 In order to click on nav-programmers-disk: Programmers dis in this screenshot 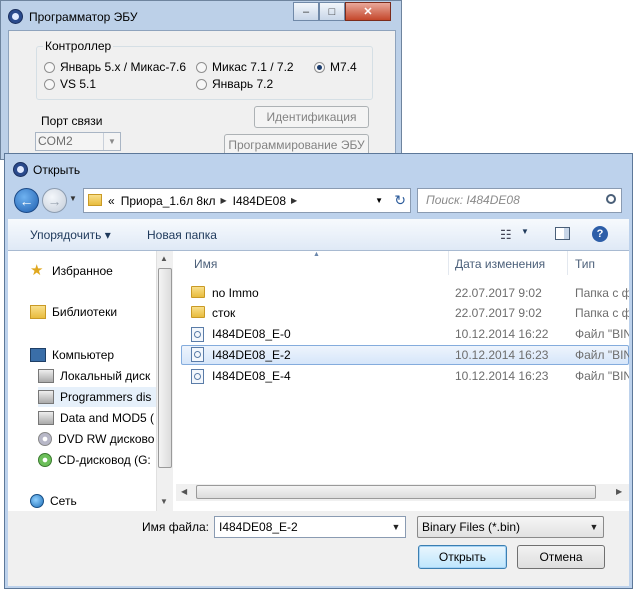, I will do `click(98, 397)`.